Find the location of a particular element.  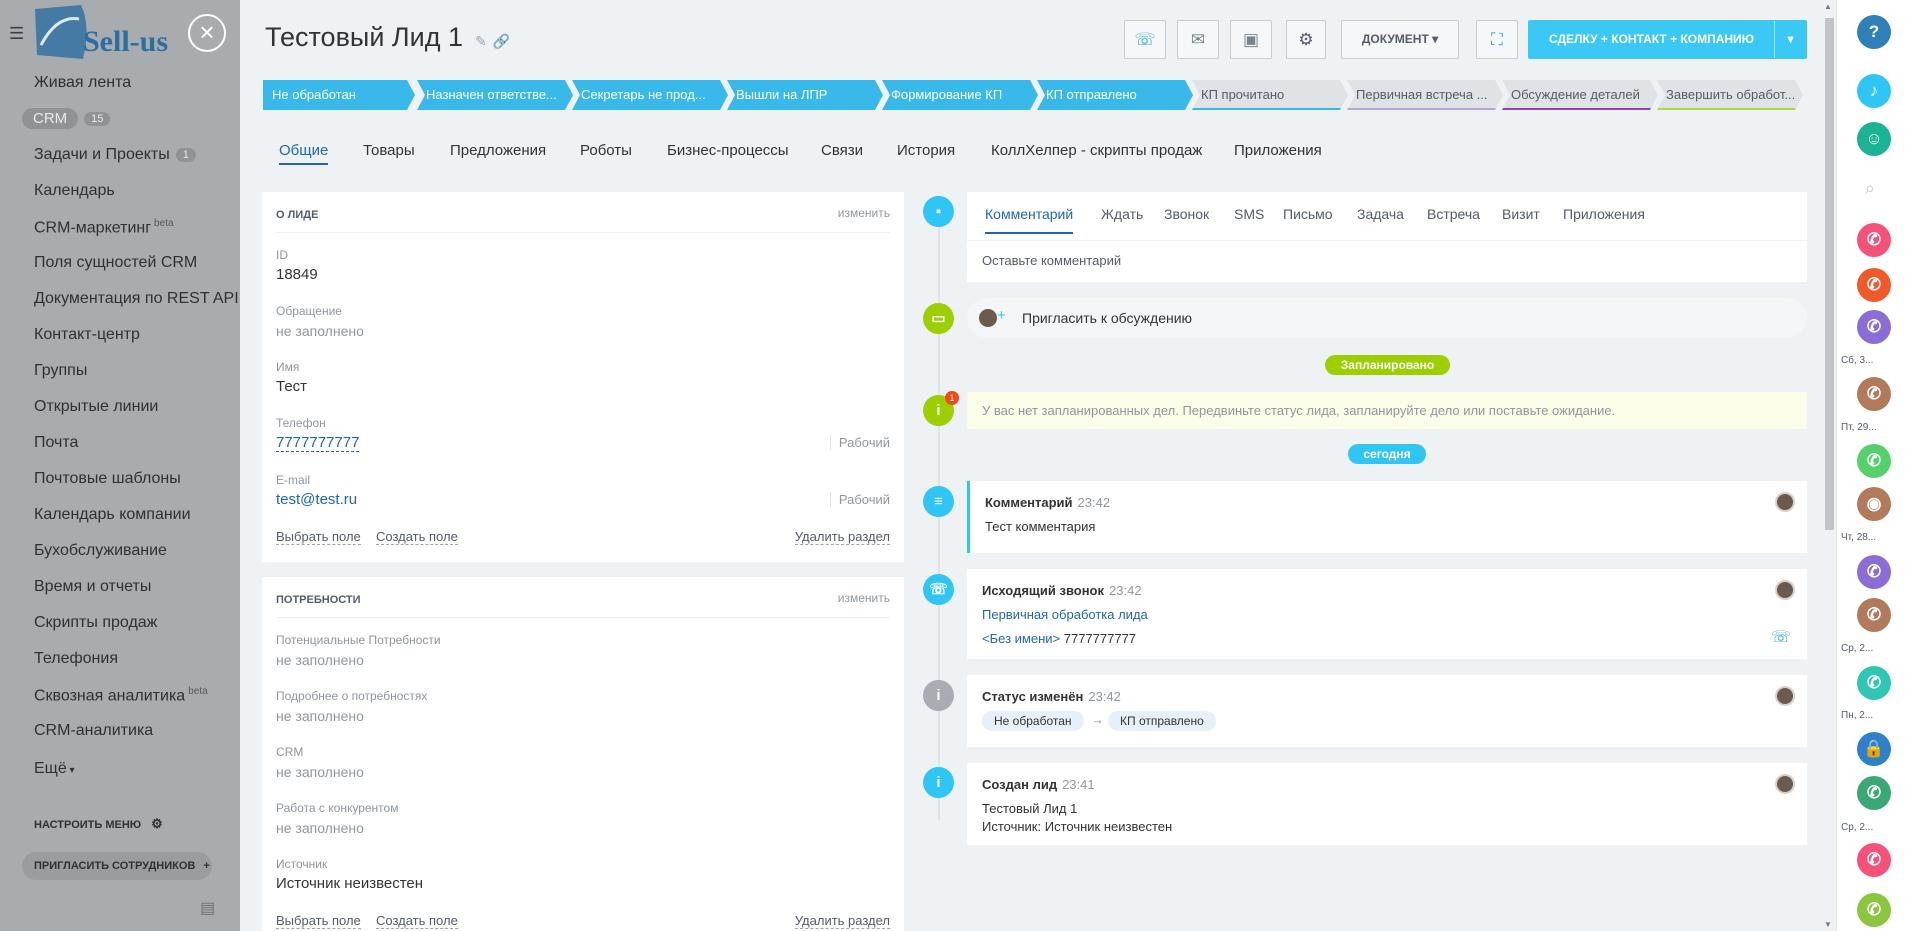

menu-item-calendar: Календарь is located at coordinates (74, 191).